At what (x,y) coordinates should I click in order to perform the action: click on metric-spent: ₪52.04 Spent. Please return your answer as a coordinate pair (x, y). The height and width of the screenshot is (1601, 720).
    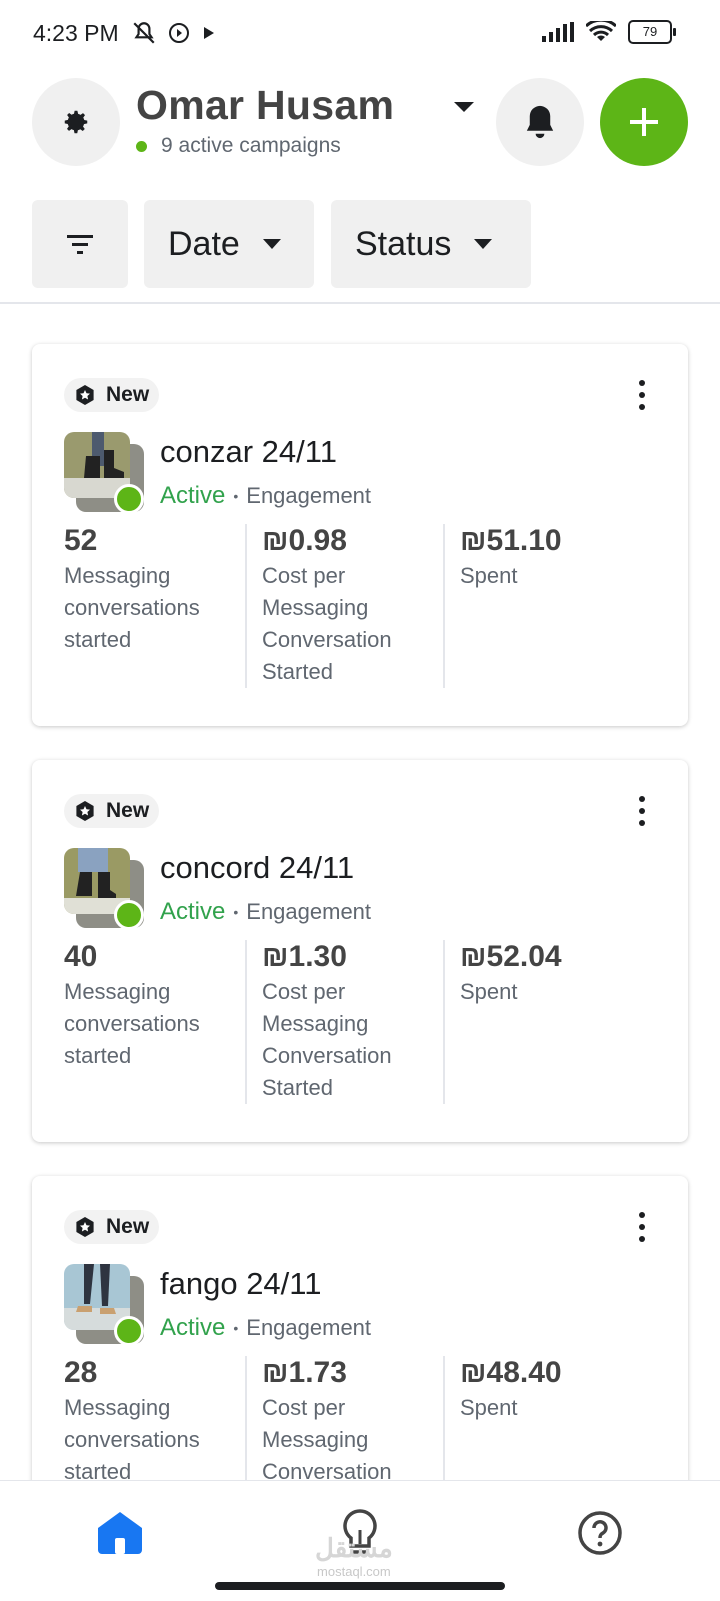
    Looking at the image, I should click on (555, 974).